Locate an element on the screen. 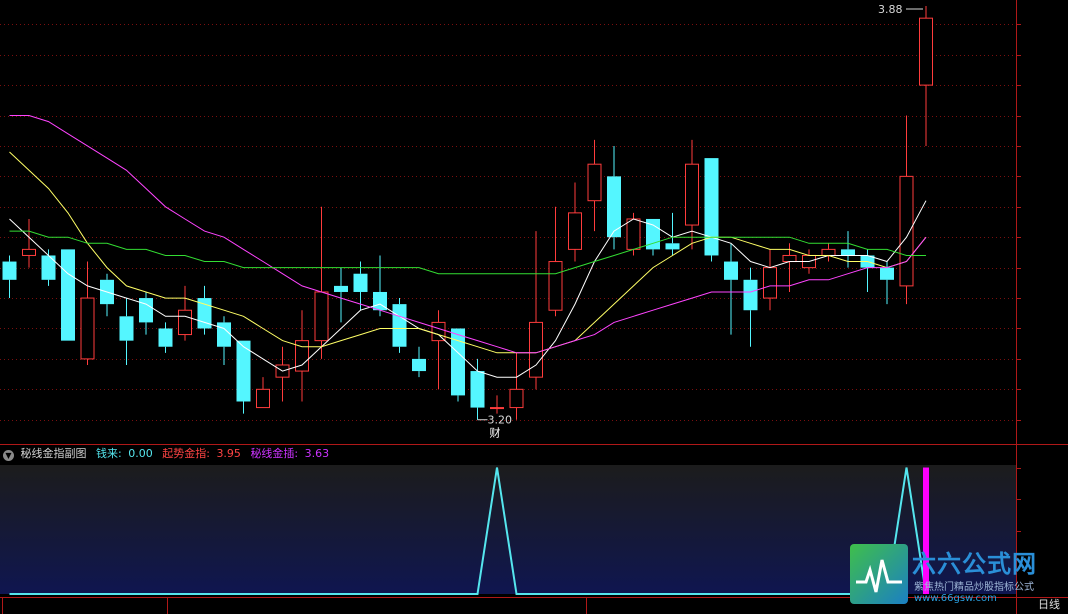  chevron-down-icon: ▼ is located at coordinates (8, 455).